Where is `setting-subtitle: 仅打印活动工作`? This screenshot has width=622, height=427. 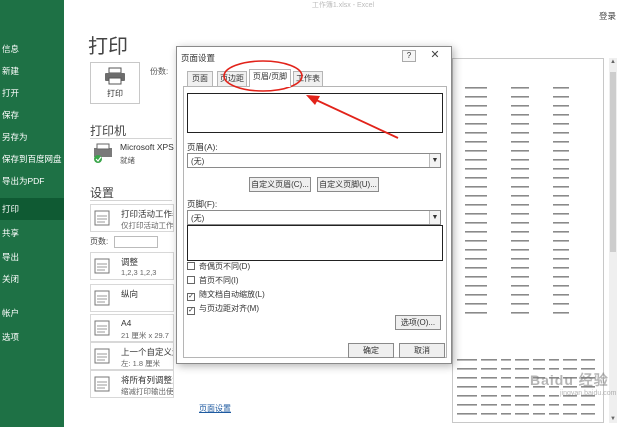 setting-subtitle: 仅打印活动工作 is located at coordinates (147, 225).